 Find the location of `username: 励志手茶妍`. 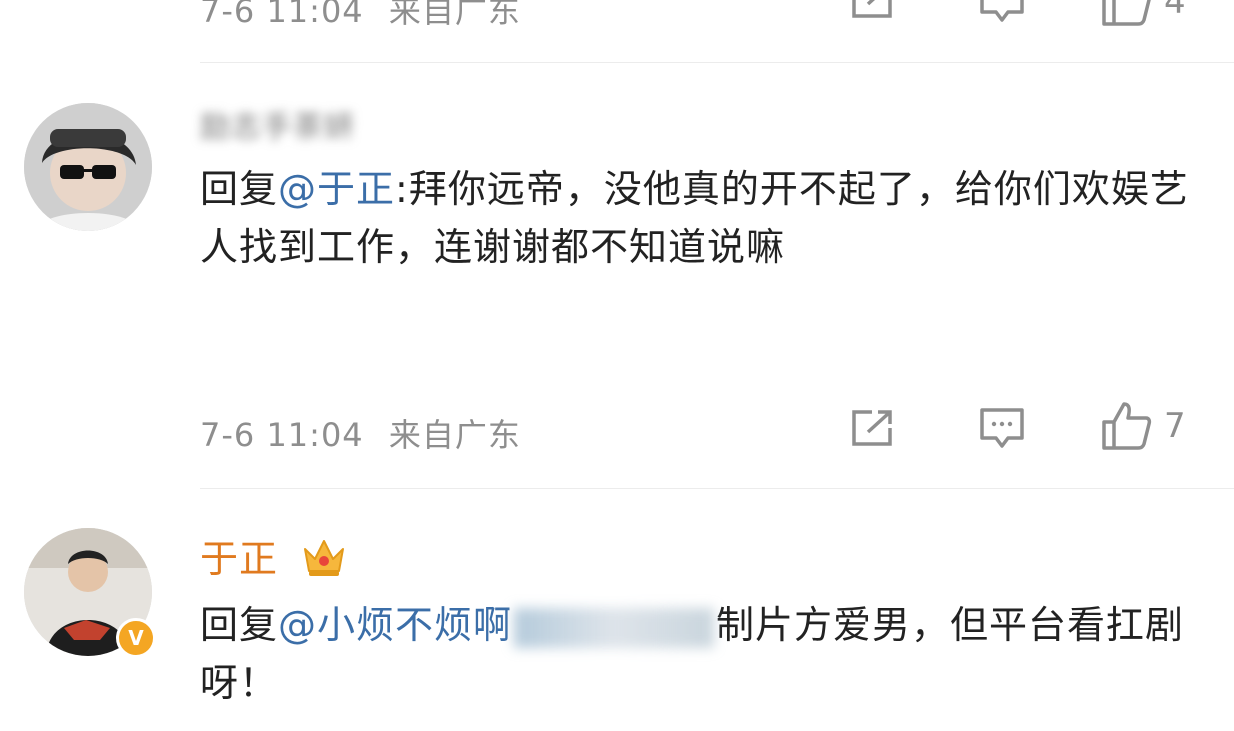

username: 励志手茶妍 is located at coordinates (277, 124).